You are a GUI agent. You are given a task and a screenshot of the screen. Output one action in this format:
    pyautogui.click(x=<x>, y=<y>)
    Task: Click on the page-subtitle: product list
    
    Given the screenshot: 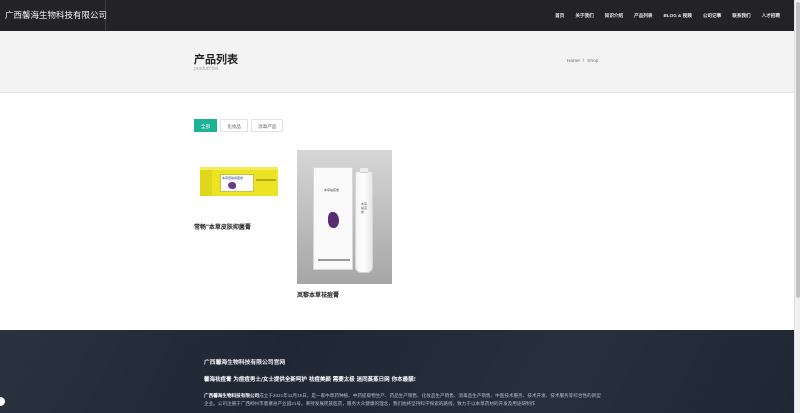 What is the action you would take?
    pyautogui.click(x=206, y=69)
    